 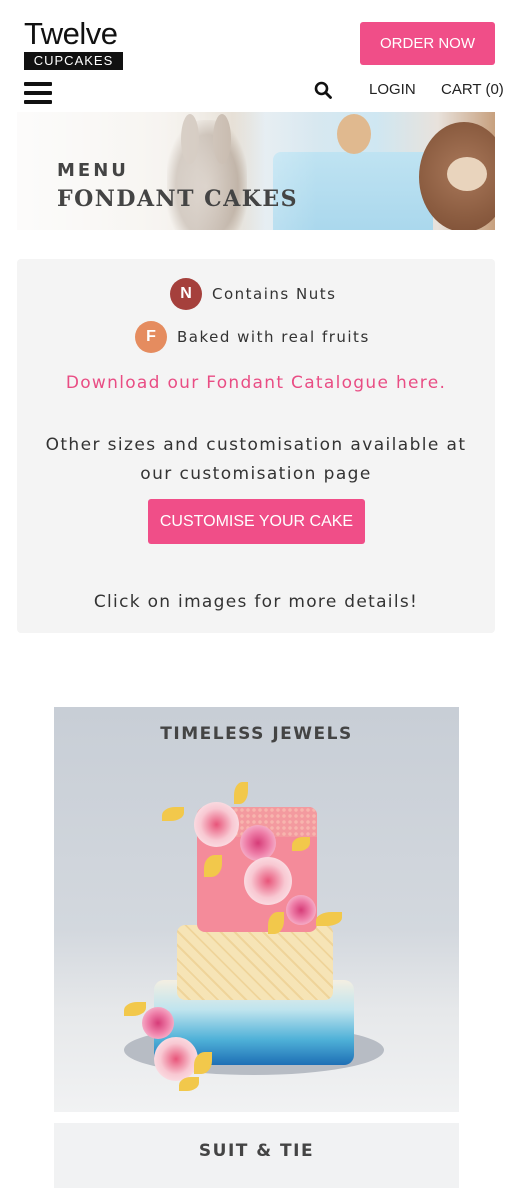 I want to click on search-icon, so click(x=323, y=90).